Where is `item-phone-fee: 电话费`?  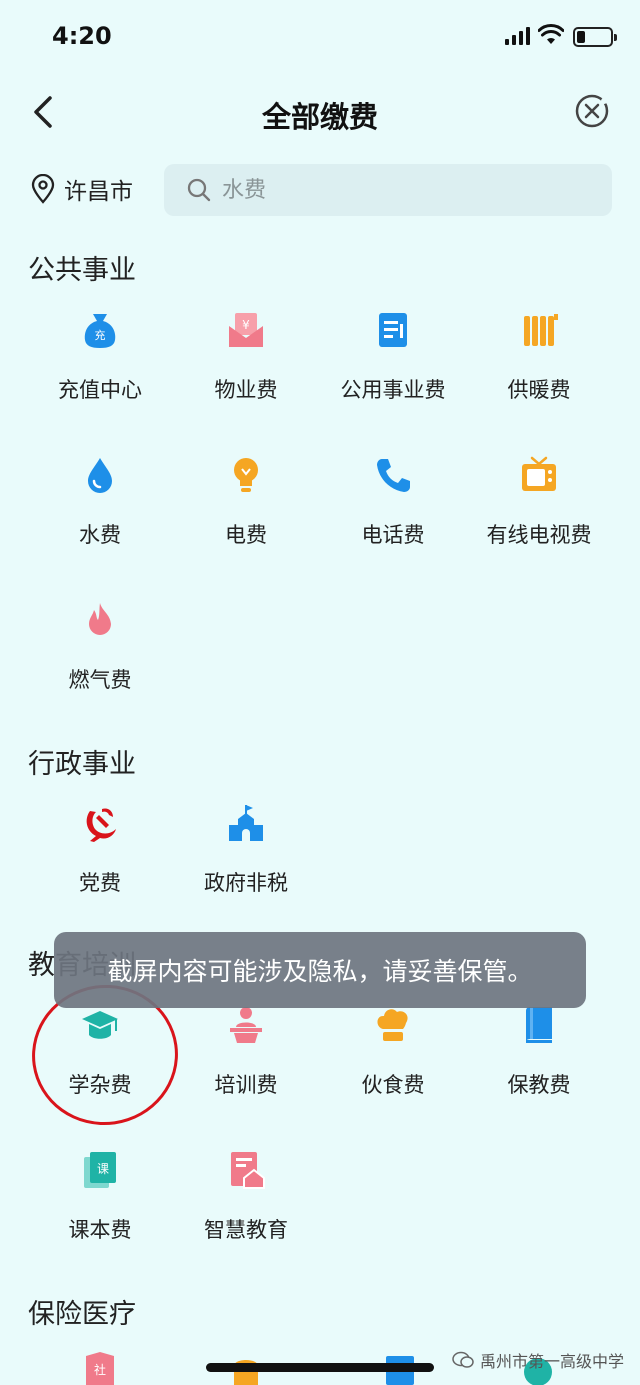 item-phone-fee: 电话费 is located at coordinates (393, 515).